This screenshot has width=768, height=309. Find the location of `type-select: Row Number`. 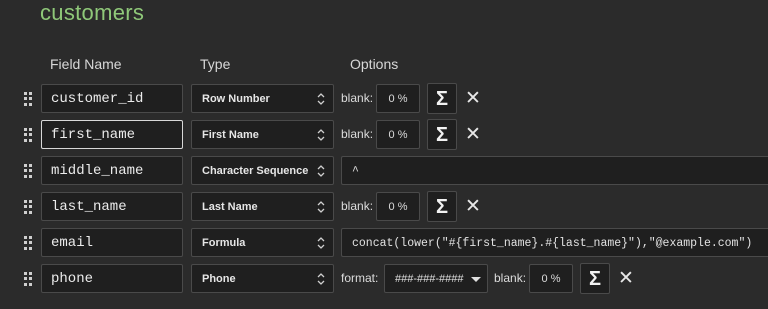

type-select: Row Number is located at coordinates (262, 98).